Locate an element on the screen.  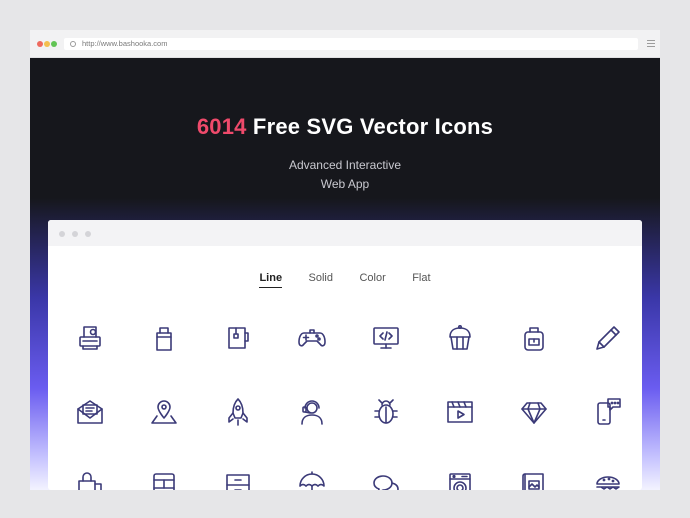
subtitle-line-2: Web App is located at coordinates (345, 184).